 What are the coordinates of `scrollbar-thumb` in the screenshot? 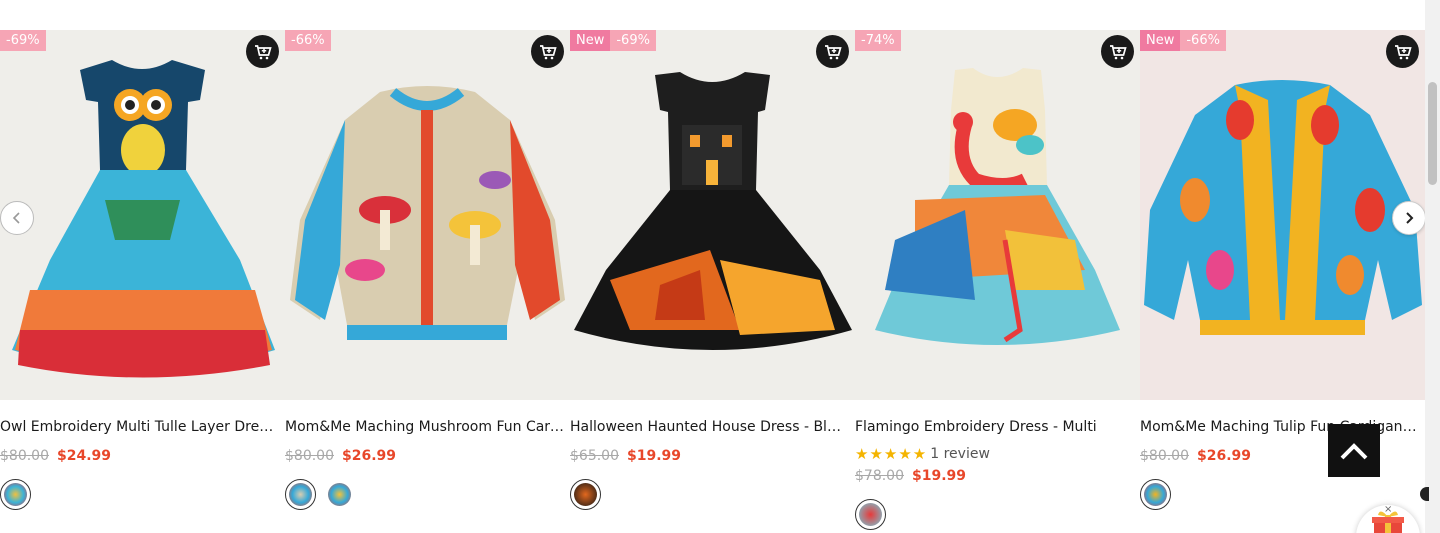 It's located at (1432, 133).